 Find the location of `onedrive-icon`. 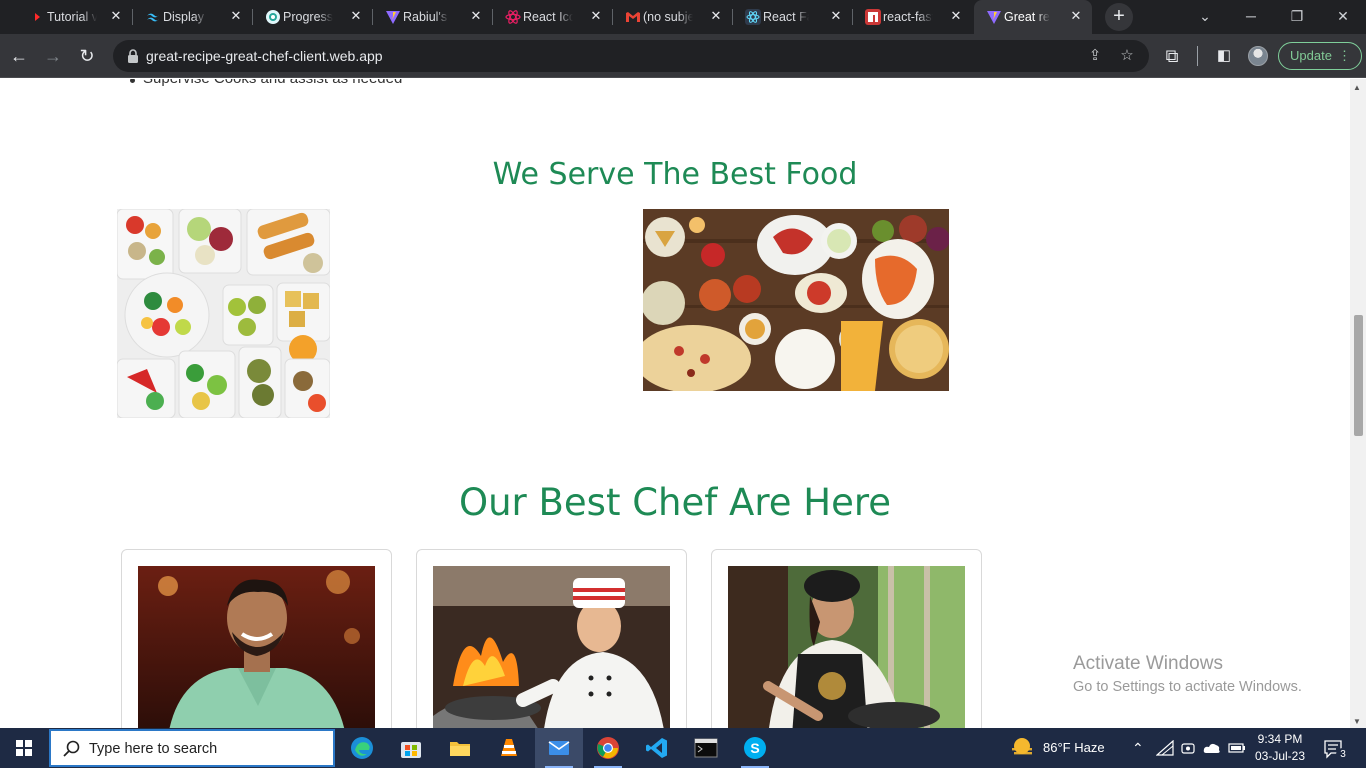

onedrive-icon is located at coordinates (1212, 748).